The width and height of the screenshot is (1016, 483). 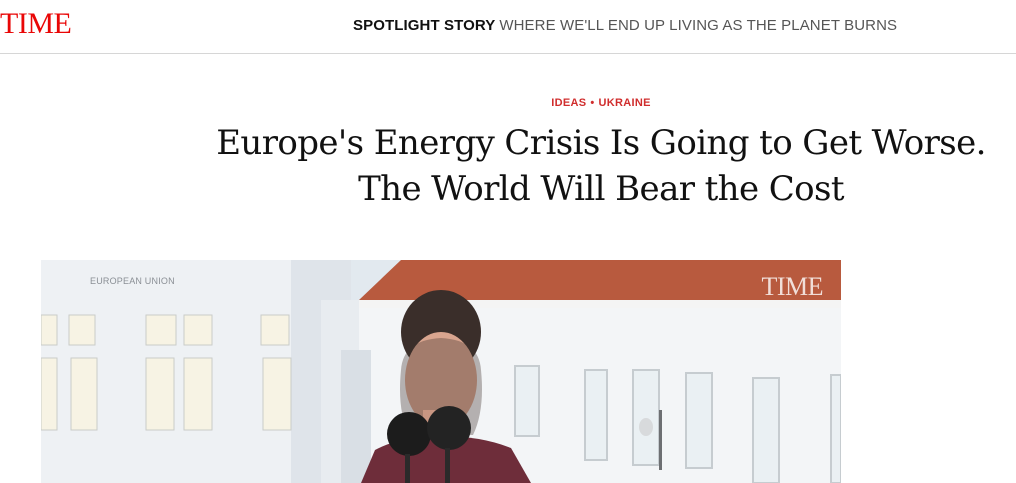 I want to click on tag-ukraine: UKRAINE, so click(x=625, y=103).